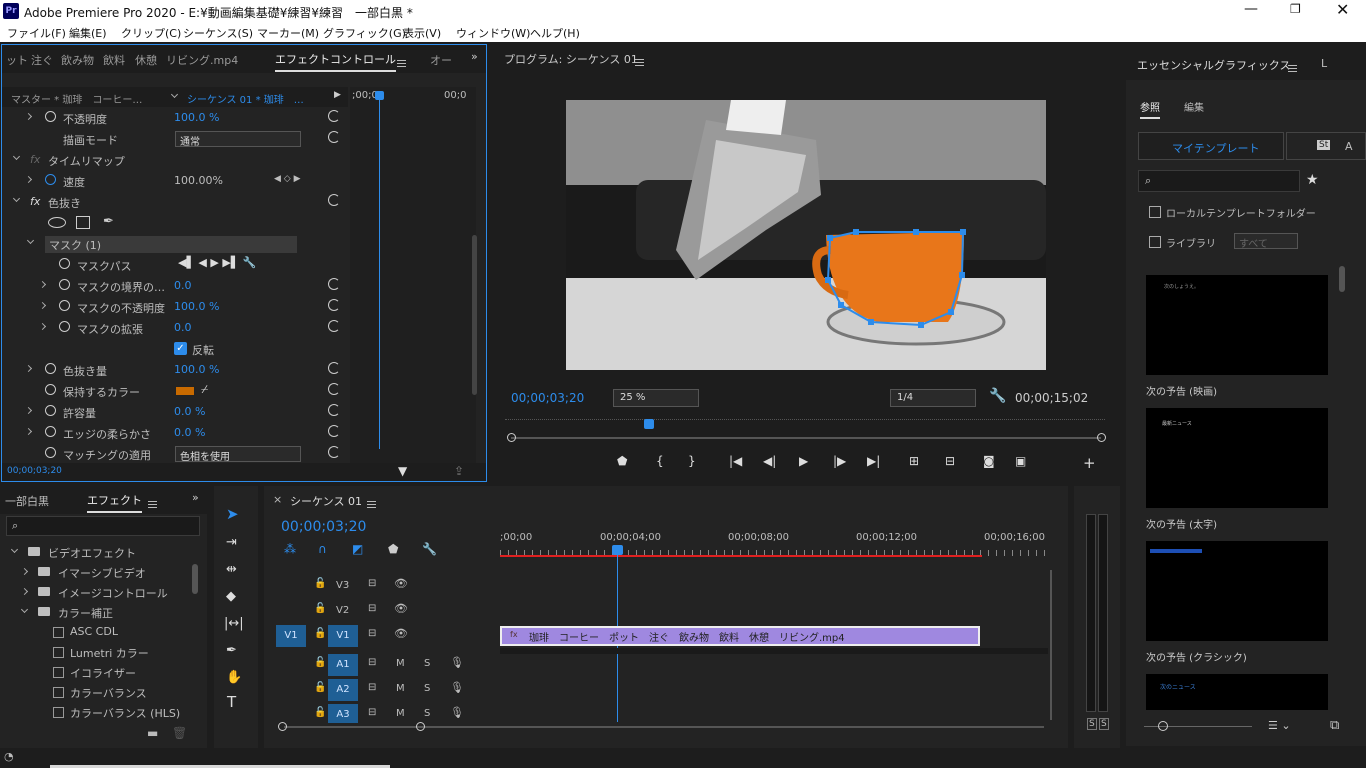 The height and width of the screenshot is (768, 1366). I want to click on zoom-select: 25 %, so click(656, 398).